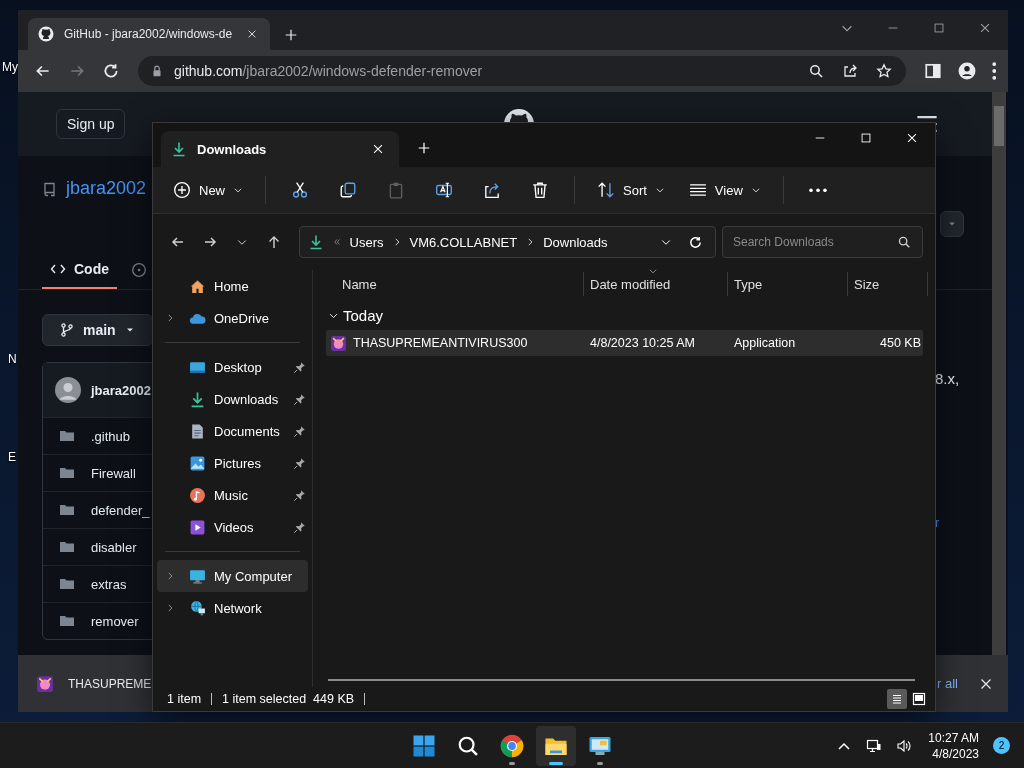  I want to click on branch-icon, so click(67, 330).